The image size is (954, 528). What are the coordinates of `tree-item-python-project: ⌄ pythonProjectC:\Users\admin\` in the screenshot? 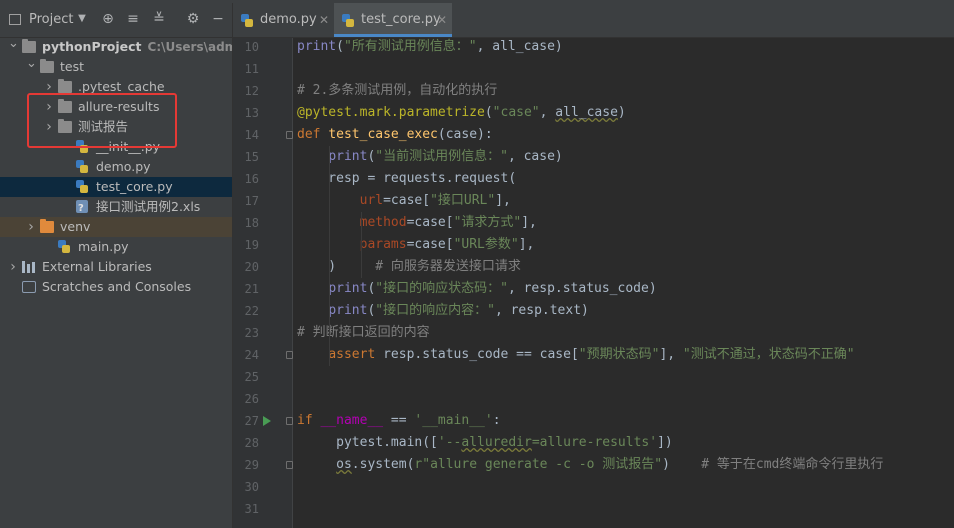 It's located at (116, 47).